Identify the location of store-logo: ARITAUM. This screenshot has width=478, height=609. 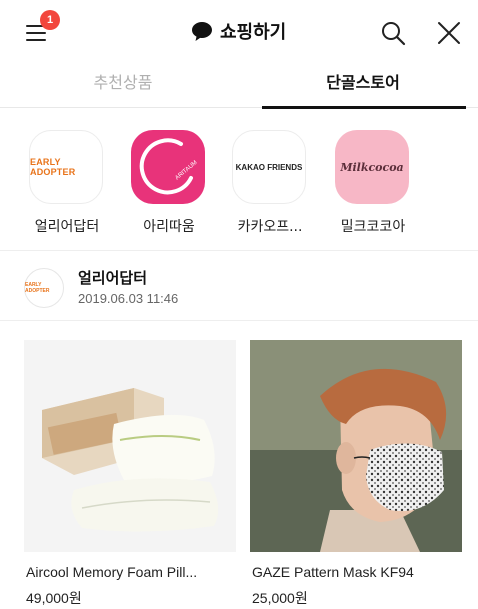
(168, 167).